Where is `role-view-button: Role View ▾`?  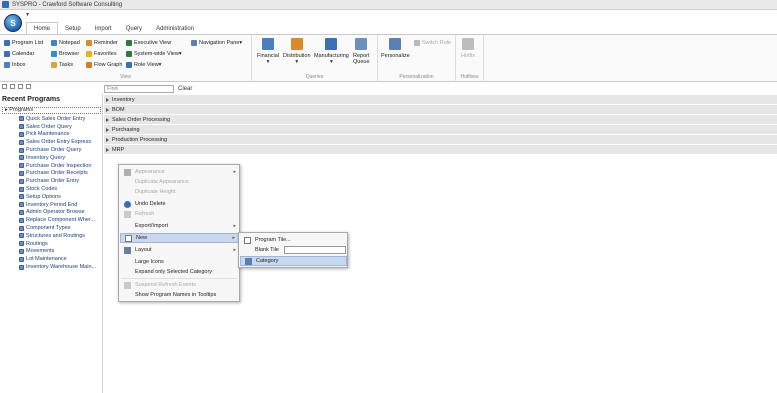 role-view-button: Role View ▾ is located at coordinates (143, 65).